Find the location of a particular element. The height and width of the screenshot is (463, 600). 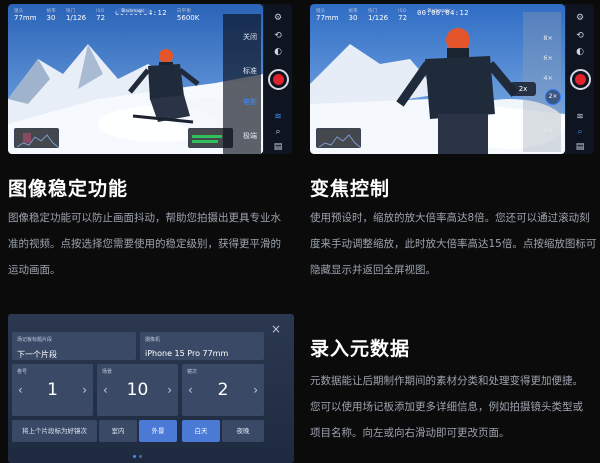

zoom-active-indicator: 2× is located at coordinates (553, 97).